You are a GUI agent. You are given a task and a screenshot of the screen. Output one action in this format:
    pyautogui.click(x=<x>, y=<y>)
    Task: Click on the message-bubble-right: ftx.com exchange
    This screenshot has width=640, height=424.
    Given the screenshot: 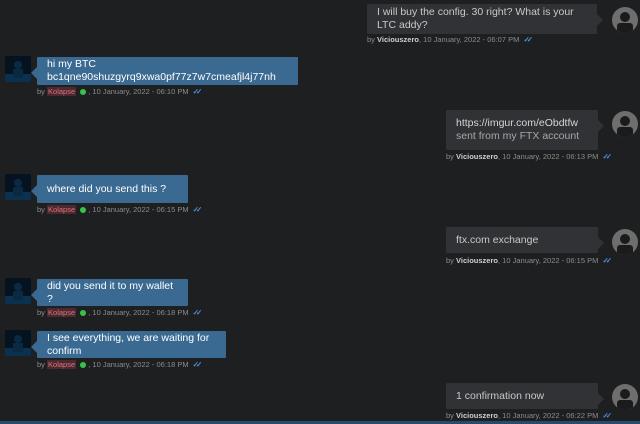 What is the action you would take?
    pyautogui.click(x=525, y=240)
    